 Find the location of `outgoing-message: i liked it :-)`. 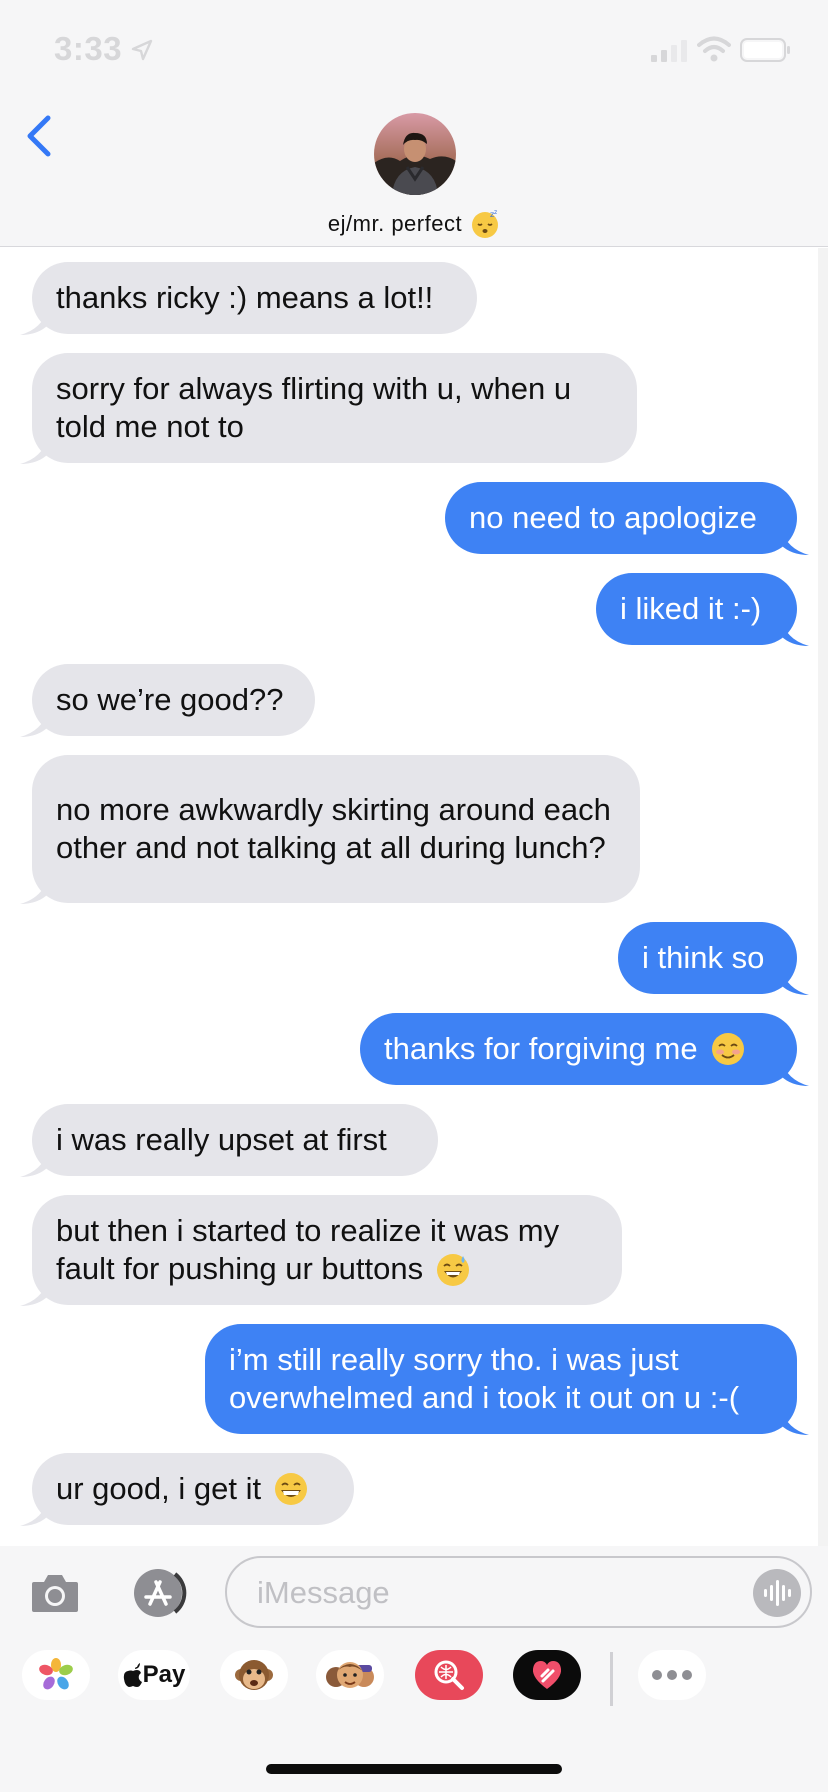

outgoing-message: i liked it :-) is located at coordinates (702, 609).